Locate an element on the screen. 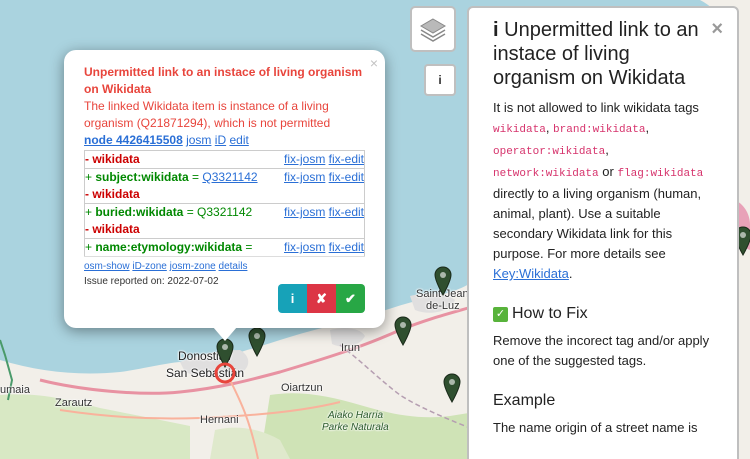  fix-add-tag: + buried:wikidata = Q3321142 is located at coordinates (169, 212).